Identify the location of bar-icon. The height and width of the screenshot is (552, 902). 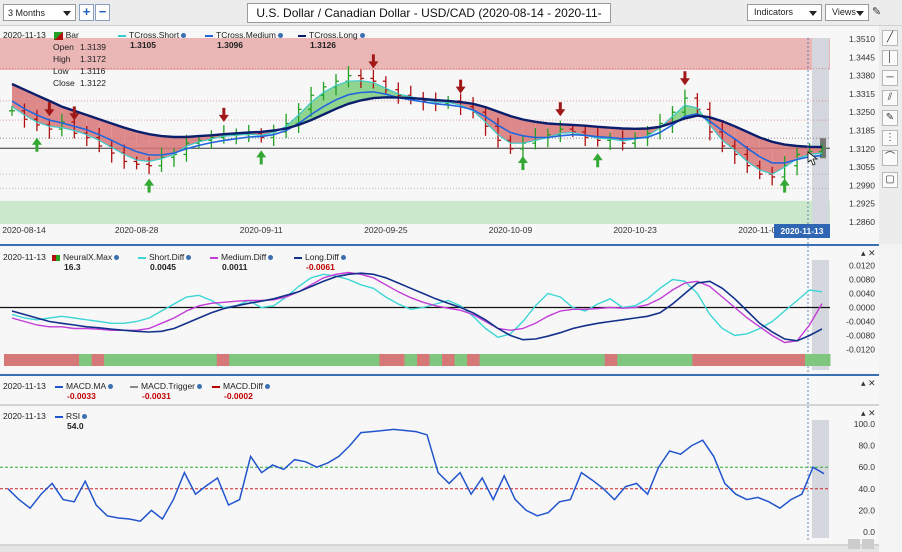
(59, 35).